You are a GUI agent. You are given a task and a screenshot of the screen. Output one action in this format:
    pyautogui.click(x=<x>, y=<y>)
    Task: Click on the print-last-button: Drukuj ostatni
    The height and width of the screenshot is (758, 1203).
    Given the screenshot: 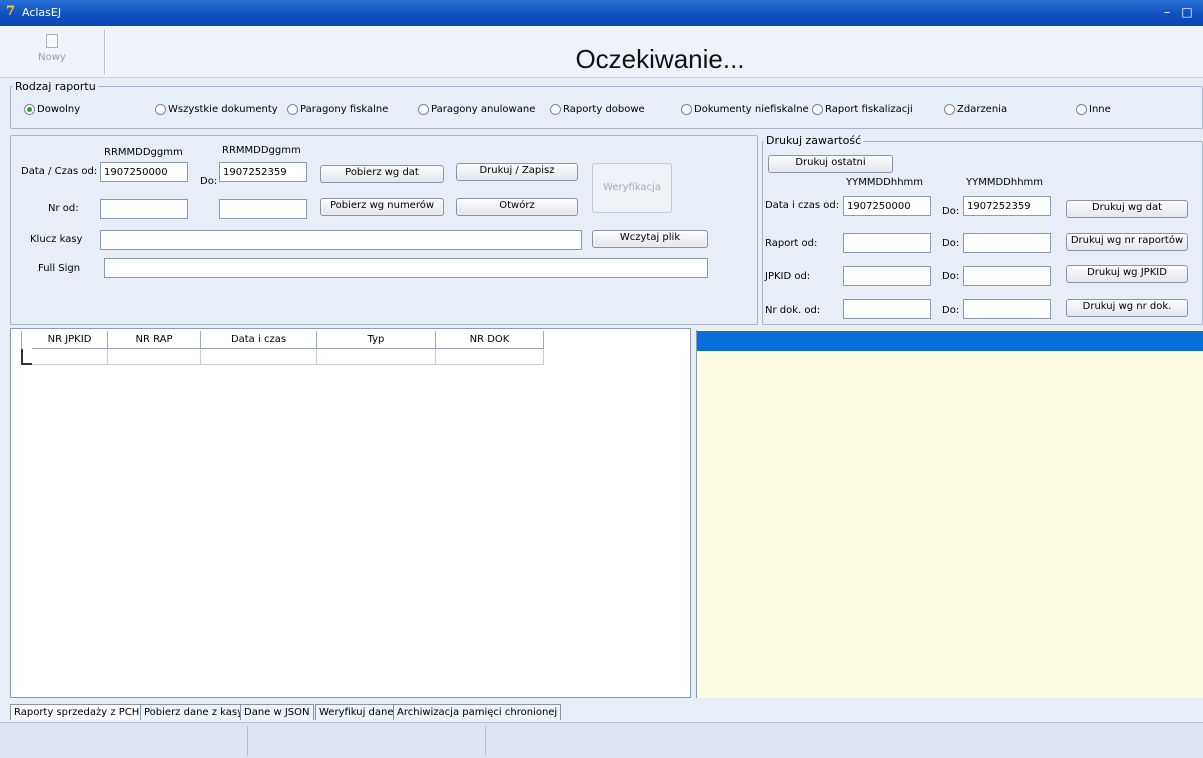 What is the action you would take?
    pyautogui.click(x=830, y=164)
    